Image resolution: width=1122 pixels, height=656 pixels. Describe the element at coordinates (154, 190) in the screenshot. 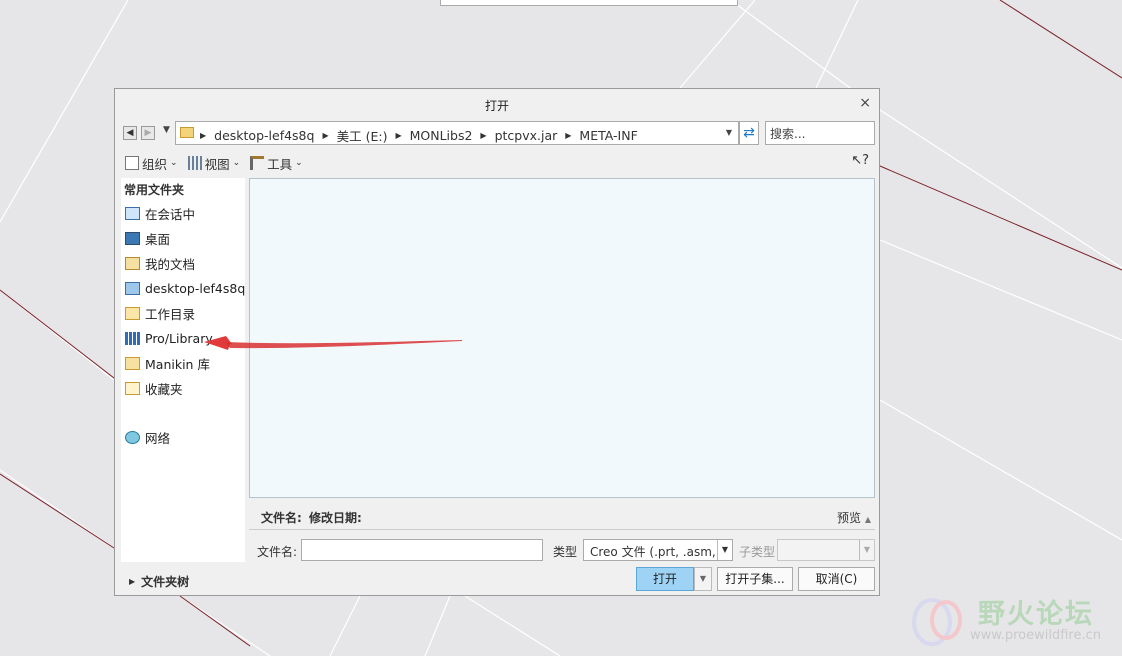

I see `sidebar-header: 常用文件夹` at that location.